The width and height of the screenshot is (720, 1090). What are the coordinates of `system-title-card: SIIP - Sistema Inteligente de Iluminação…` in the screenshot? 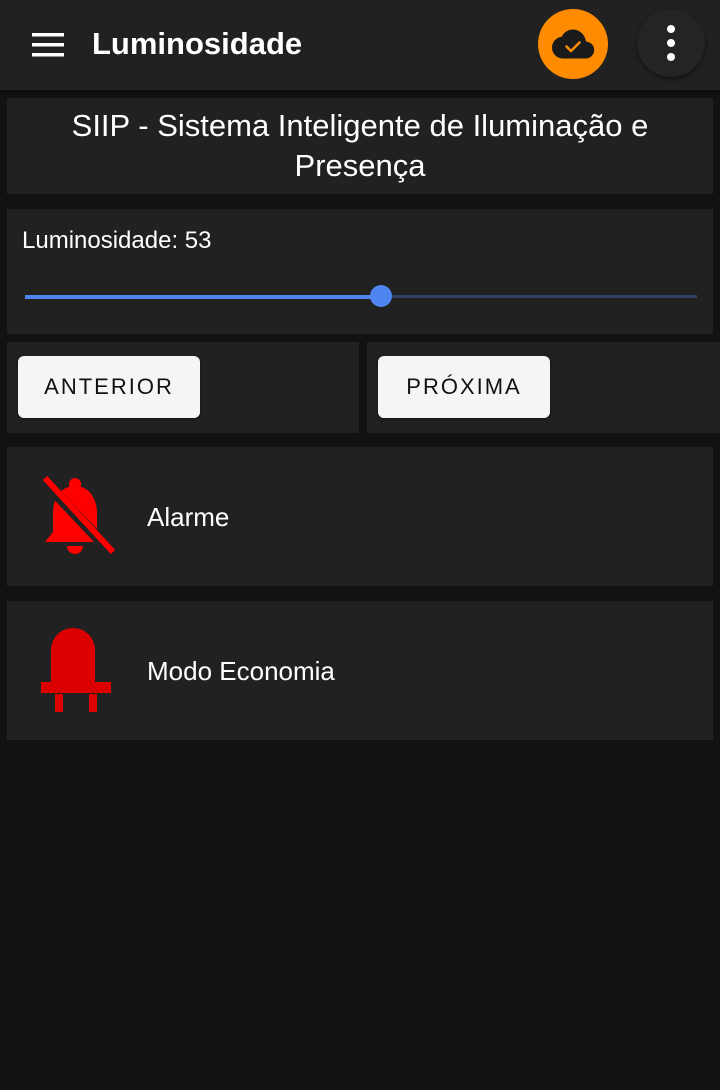 It's located at (360, 146).